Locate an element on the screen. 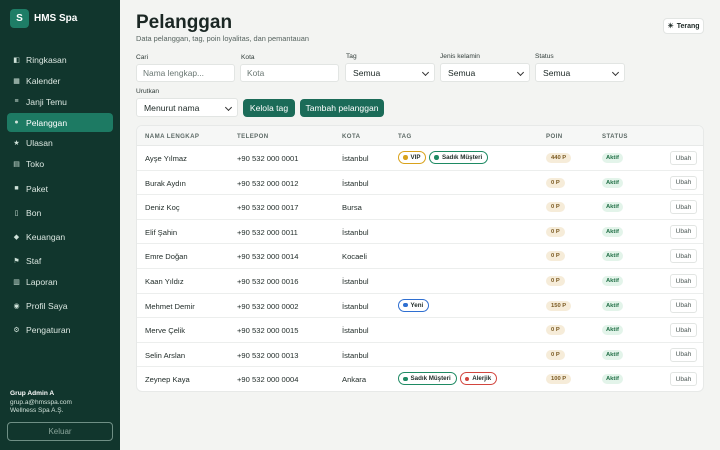  tag-label: Sadık Müşteri is located at coordinates (430, 379).